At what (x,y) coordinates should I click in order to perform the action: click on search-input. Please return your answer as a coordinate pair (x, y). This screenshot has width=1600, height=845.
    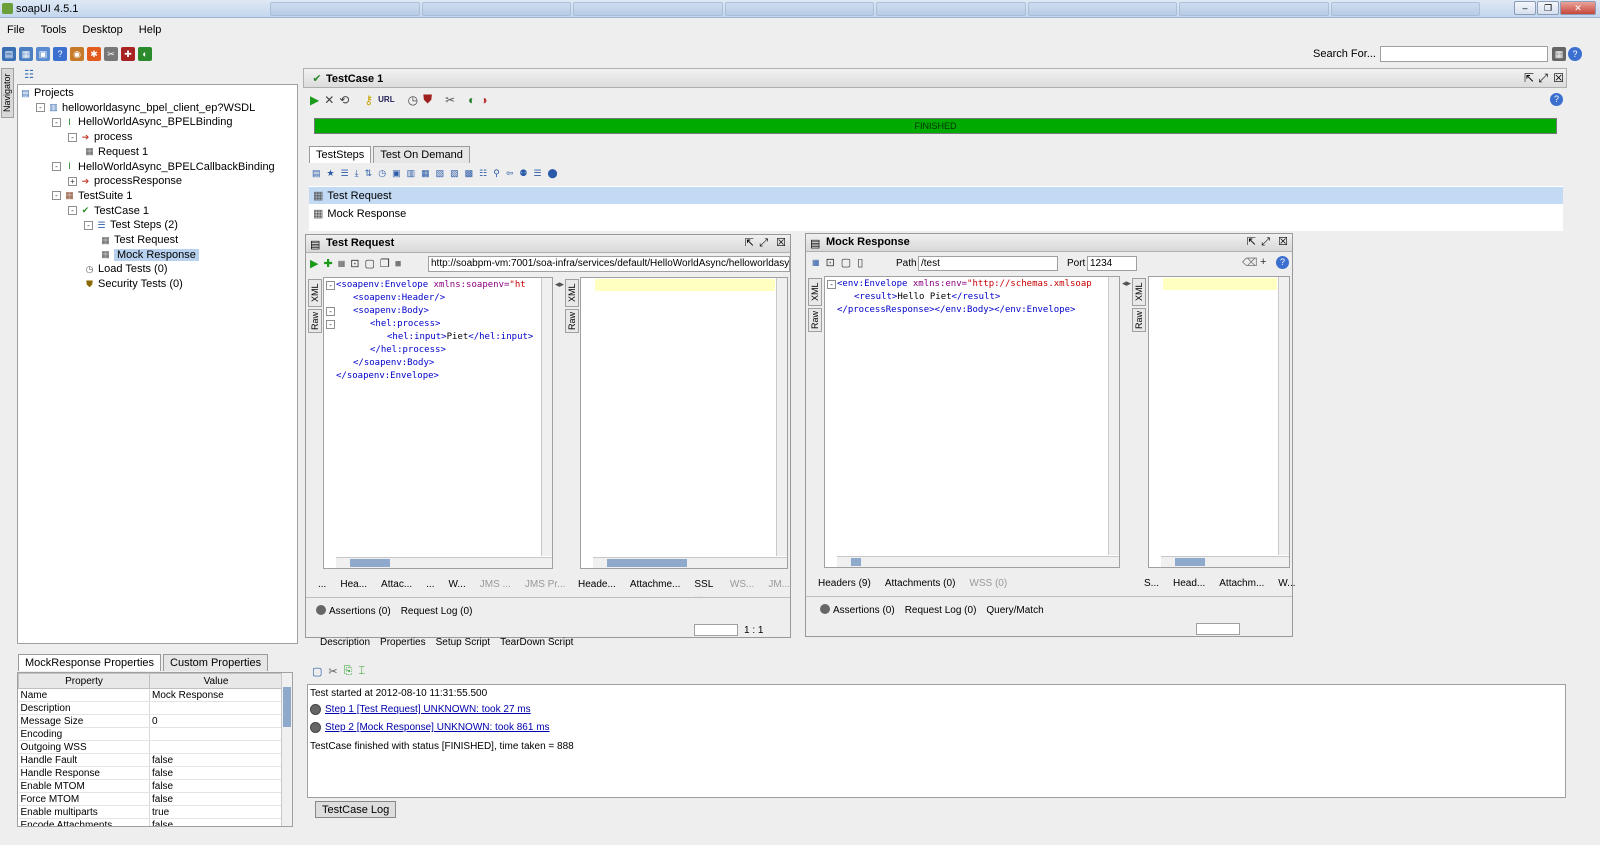
    Looking at the image, I should click on (1464, 54).